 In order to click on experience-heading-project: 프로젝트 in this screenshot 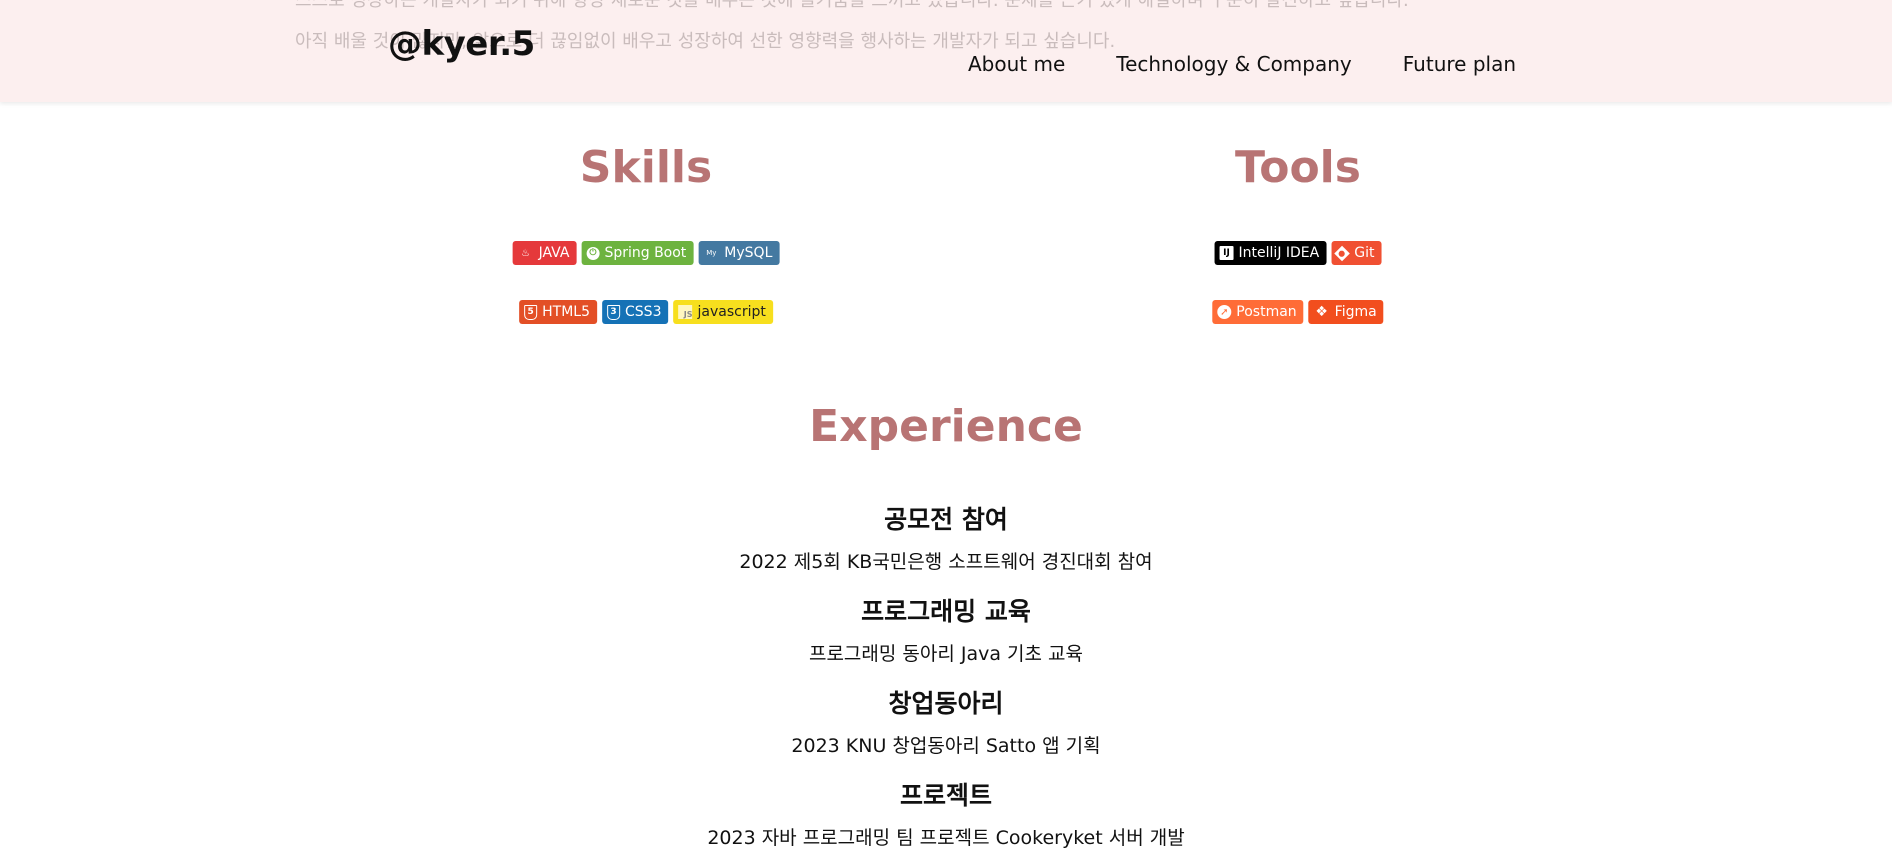, I will do `click(946, 795)`.